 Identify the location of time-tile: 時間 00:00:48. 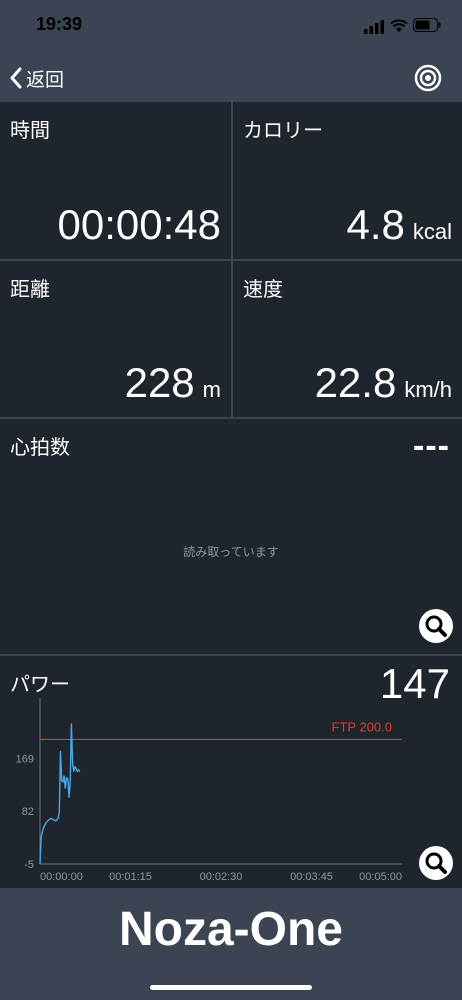
(115, 180).